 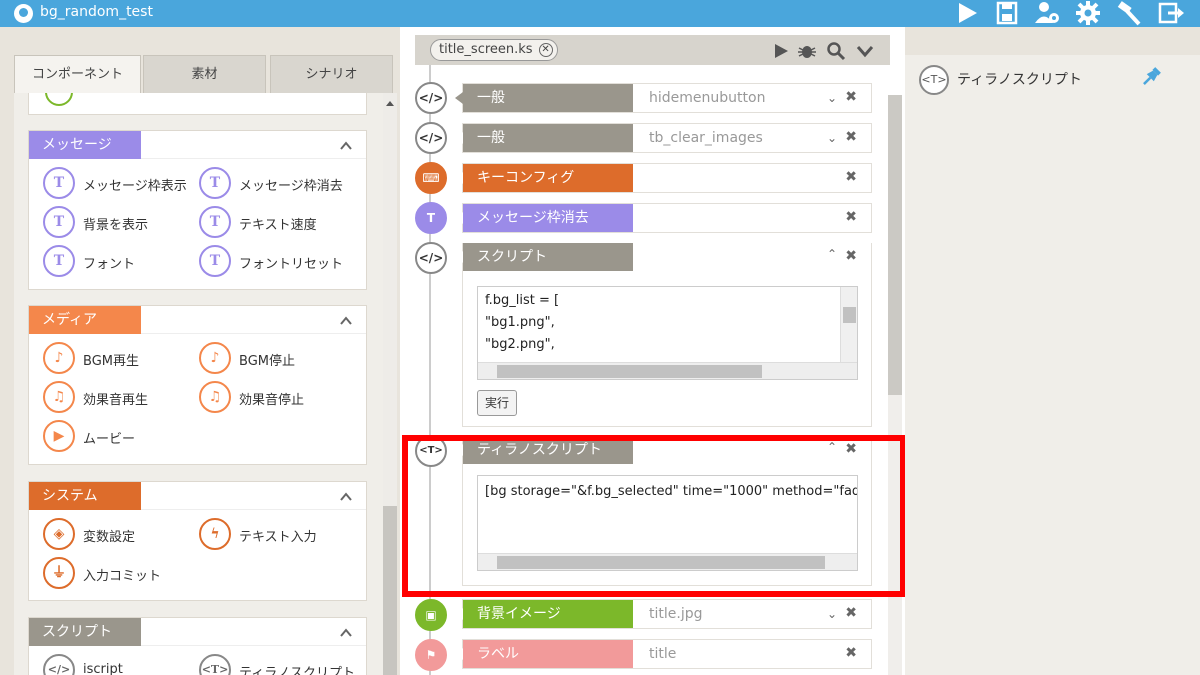 What do you see at coordinates (103, 668) in the screenshot?
I see `component-label: iscript` at bounding box center [103, 668].